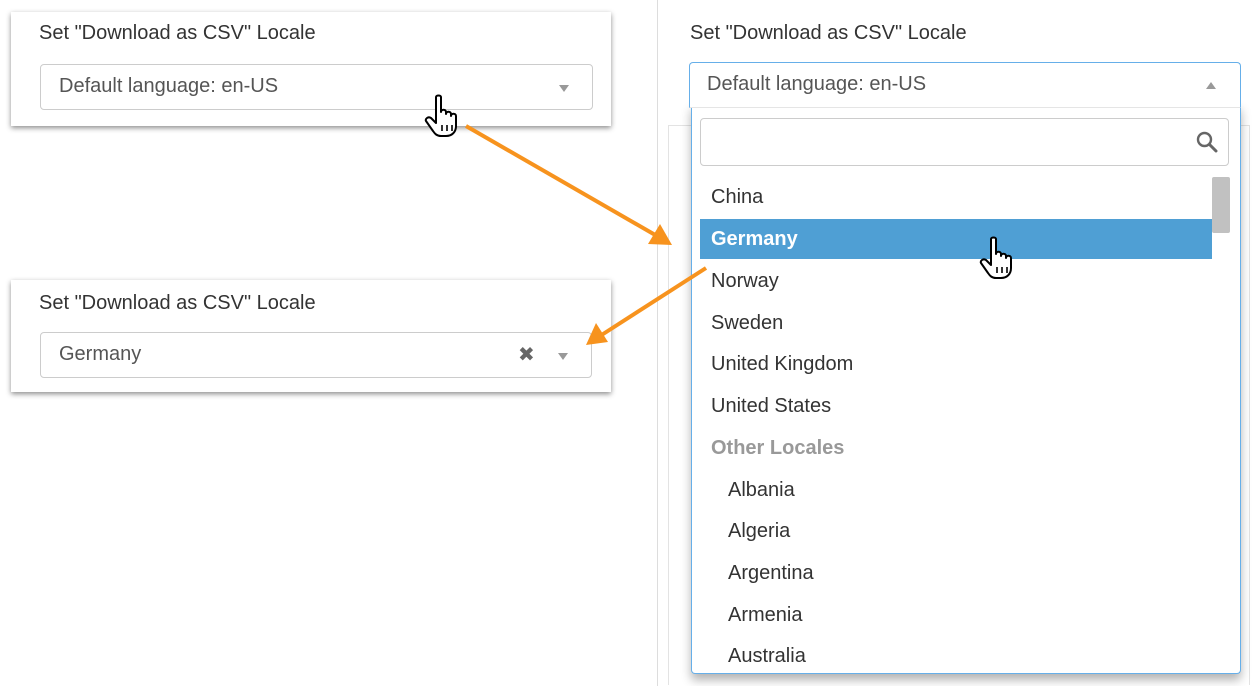 Image resolution: width=1259 pixels, height=686 pixels. I want to click on select-value: Default language: en-US, so click(817, 84).